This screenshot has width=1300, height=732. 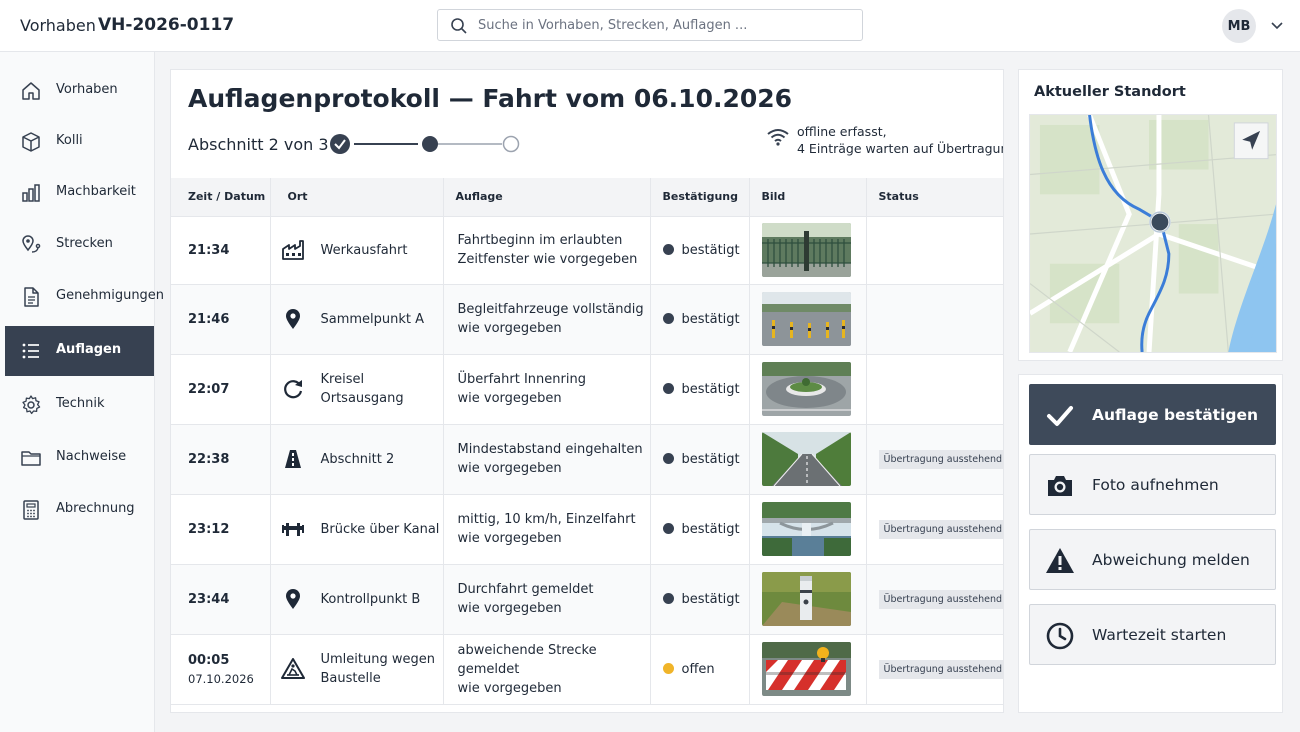 I want to click on column-header-location: Ort, so click(x=357, y=197).